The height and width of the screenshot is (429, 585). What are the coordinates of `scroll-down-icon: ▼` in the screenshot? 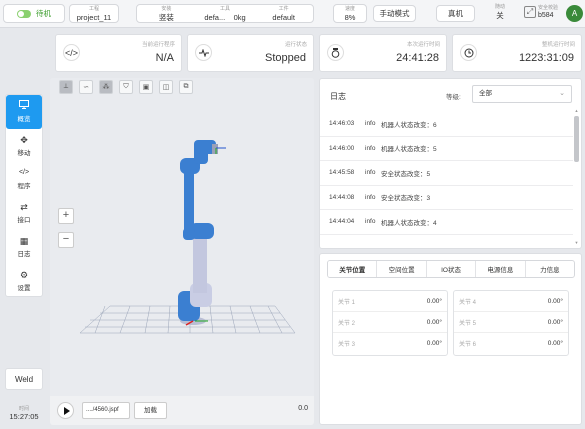 It's located at (576, 242).